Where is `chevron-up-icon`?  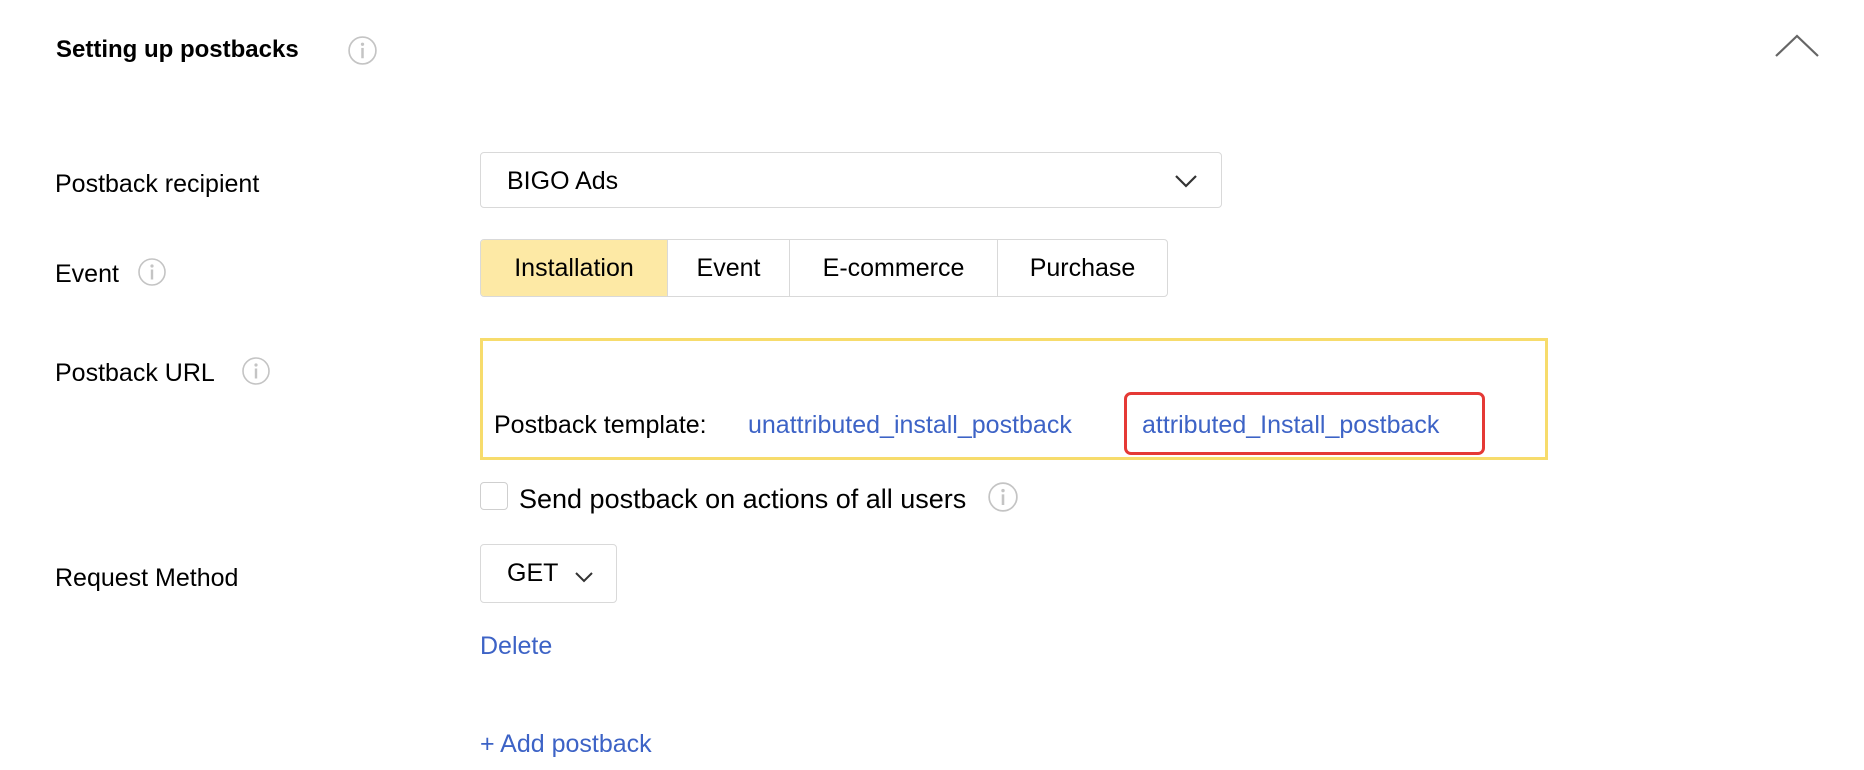 chevron-up-icon is located at coordinates (1797, 45).